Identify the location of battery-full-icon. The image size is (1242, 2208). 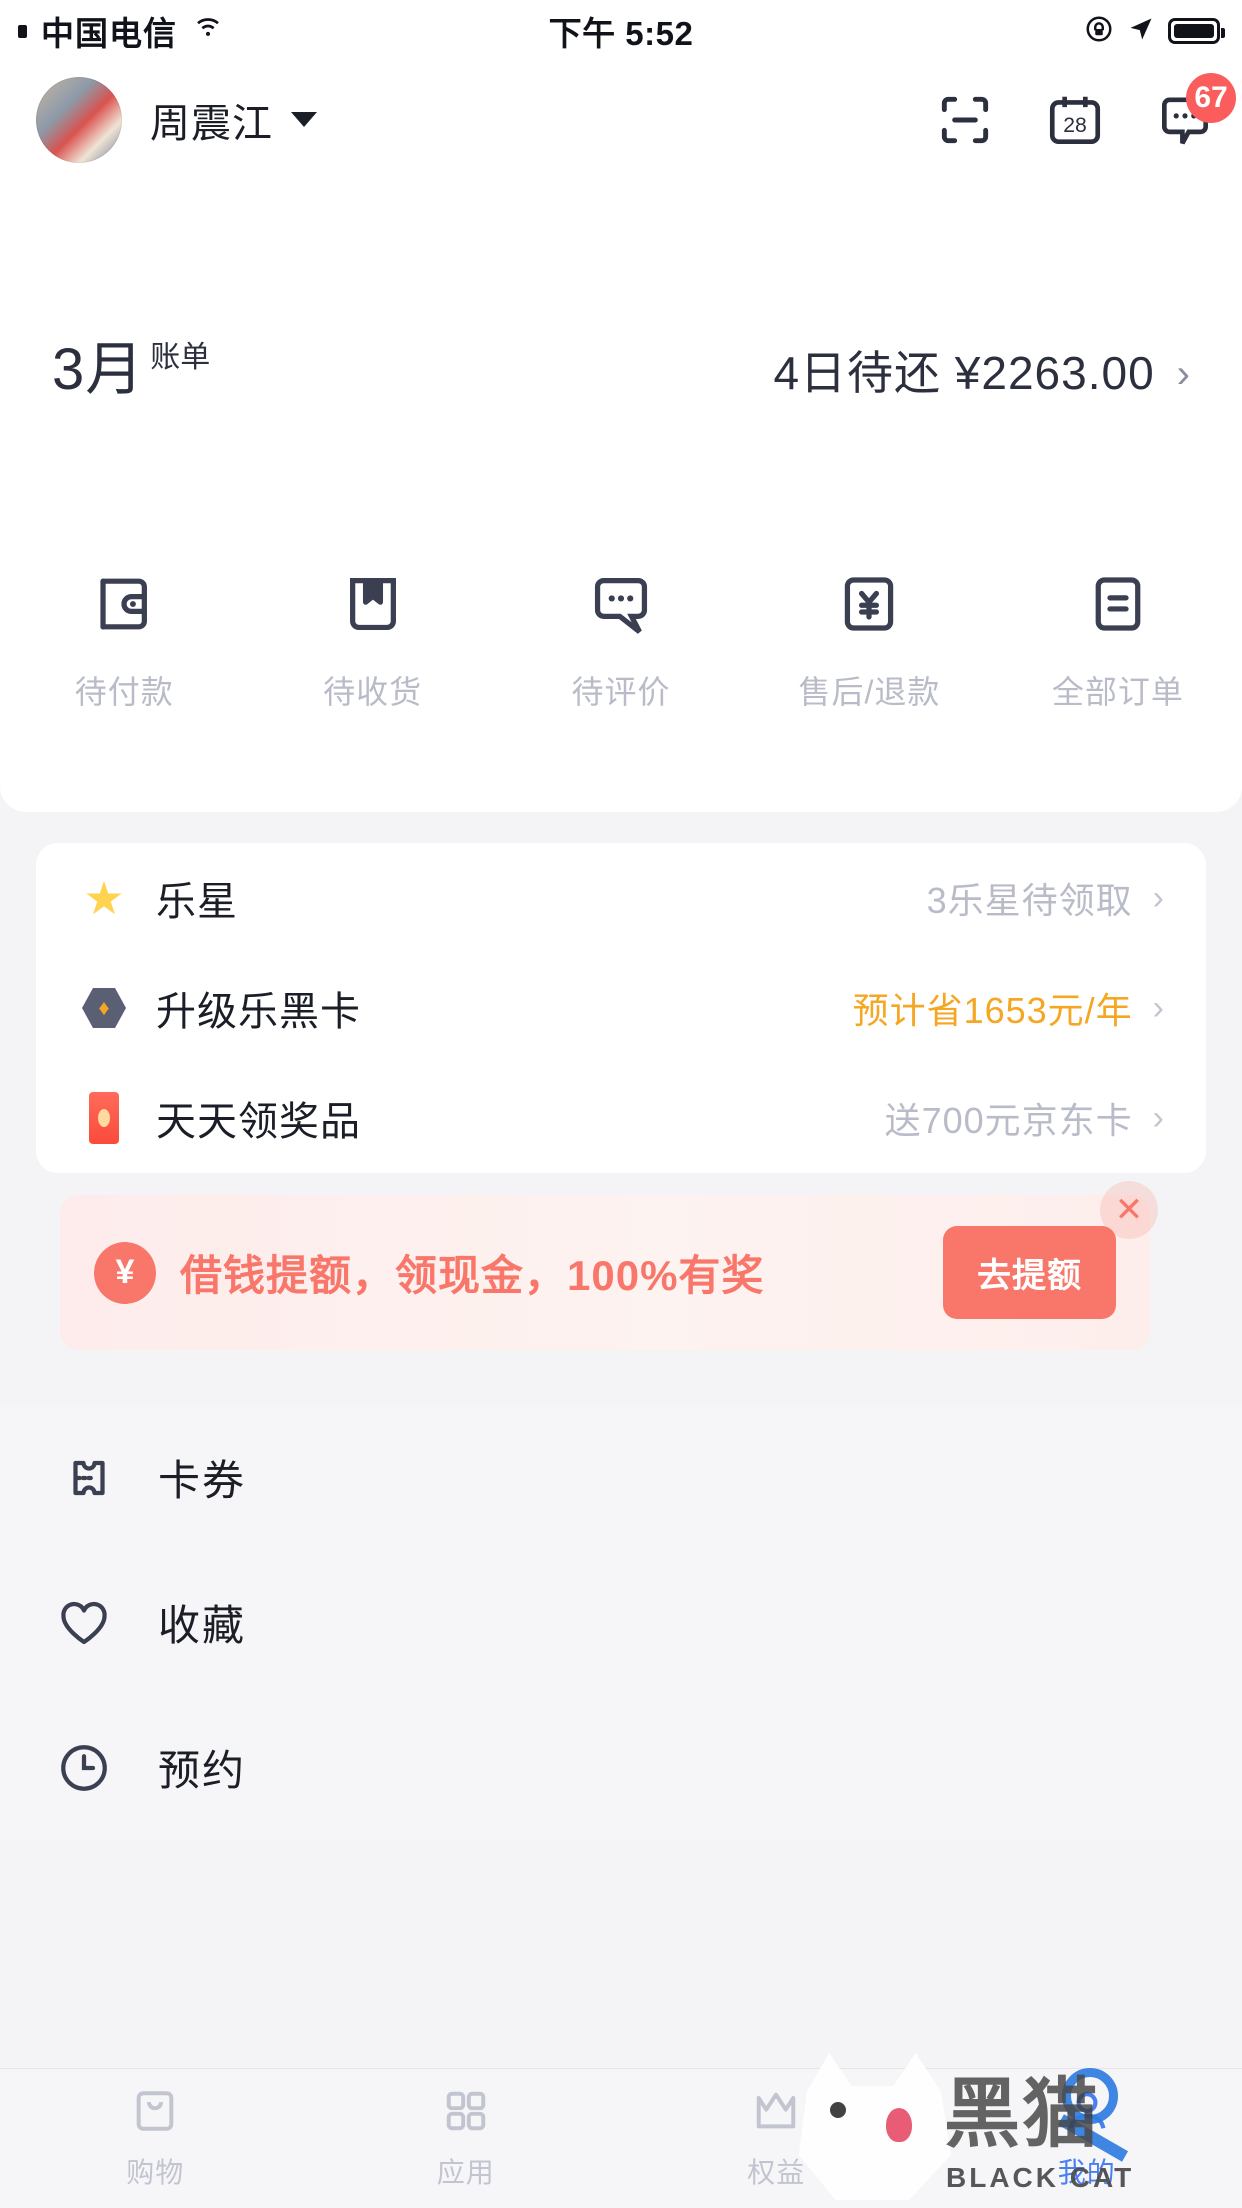
(1196, 31).